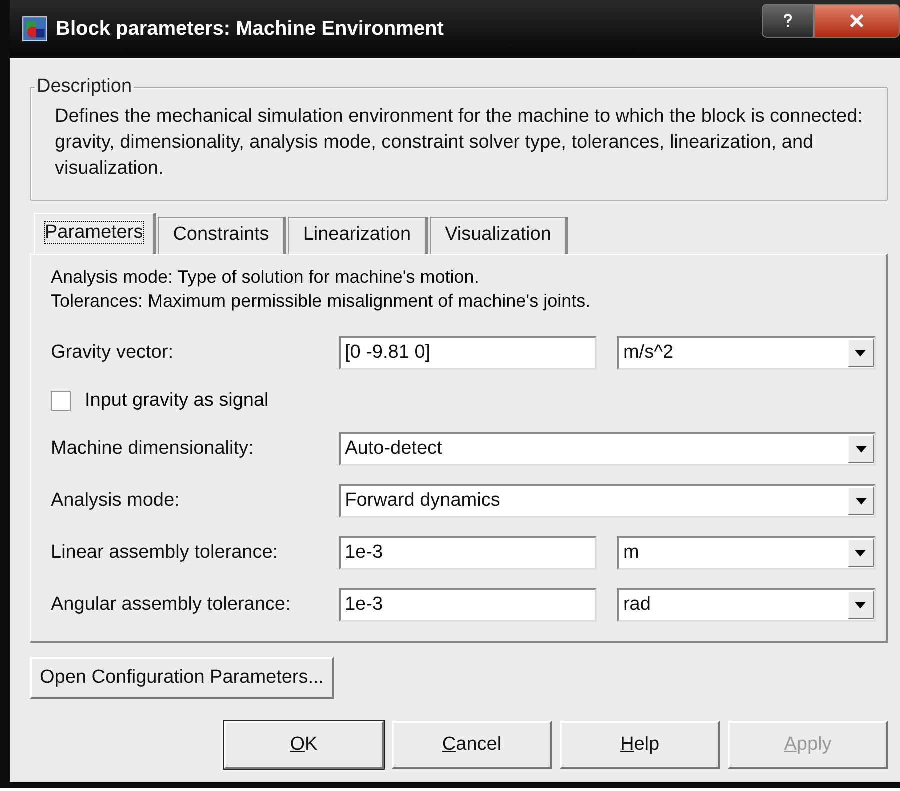 This screenshot has width=900, height=791. Describe the element at coordinates (358, 235) in the screenshot. I see `tab: Linearization` at that location.